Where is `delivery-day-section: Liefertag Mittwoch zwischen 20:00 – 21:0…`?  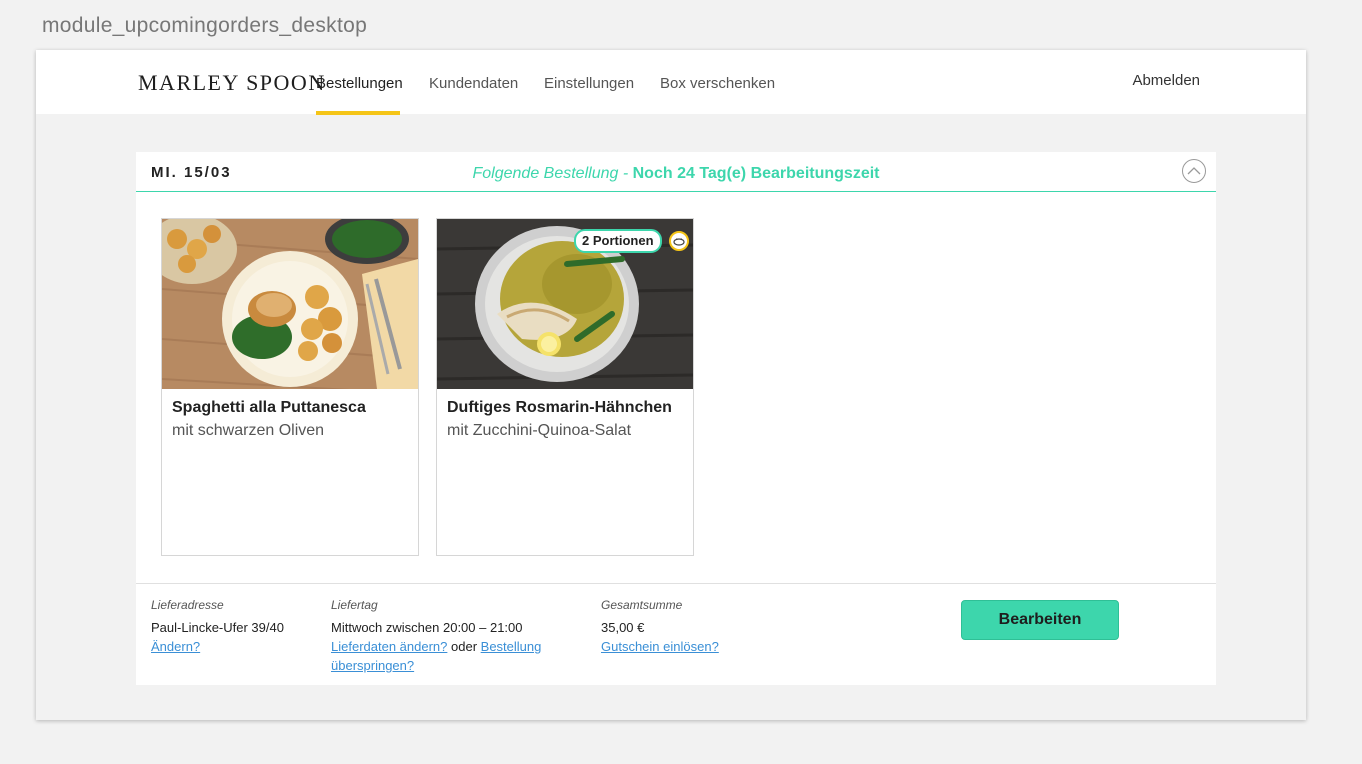
delivery-day-section: Liefertag Mittwoch zwischen 20:00 – 21:0… is located at coordinates (451, 635).